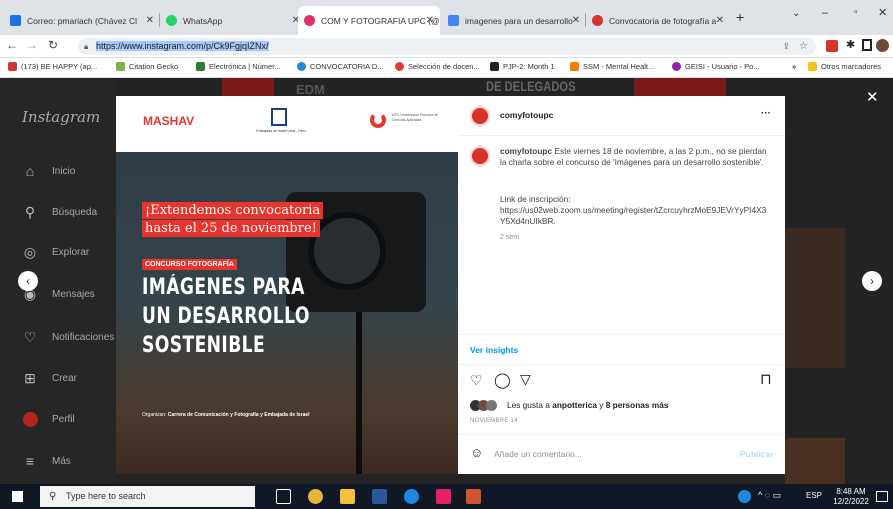 Image resolution: width=893 pixels, height=509 pixels. Describe the element at coordinates (147, 66) in the screenshot. I see `bookmark-item: Citation Gecko` at that location.